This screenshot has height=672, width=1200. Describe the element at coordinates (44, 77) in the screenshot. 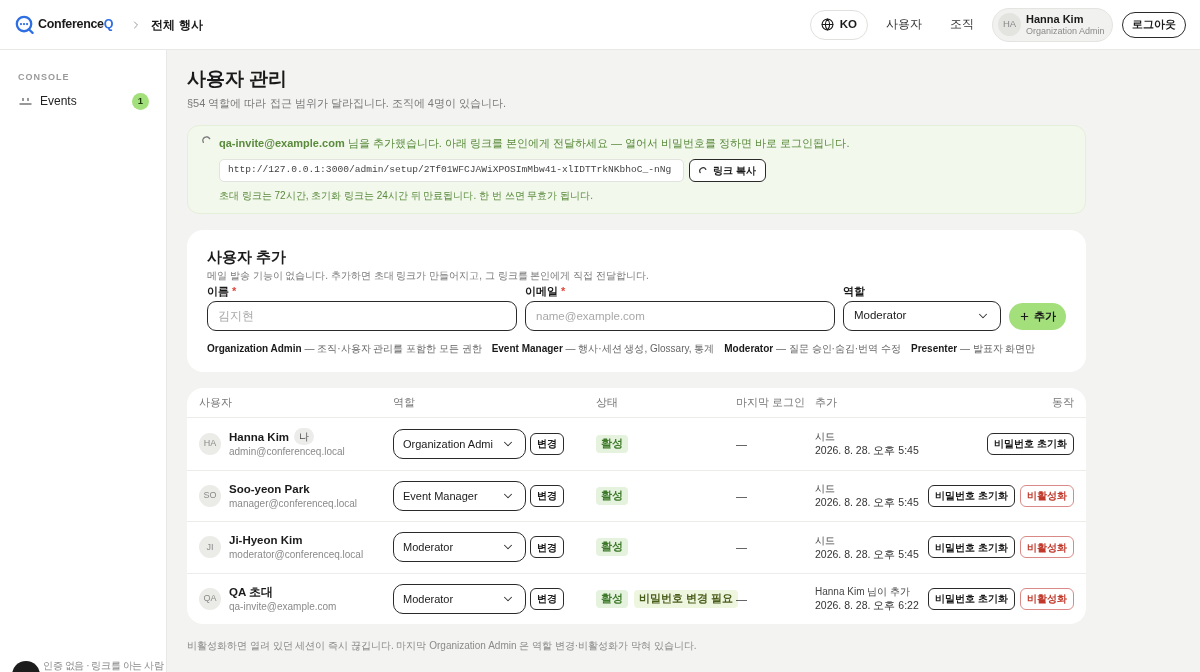

I see `section-label: CONSOLE` at that location.